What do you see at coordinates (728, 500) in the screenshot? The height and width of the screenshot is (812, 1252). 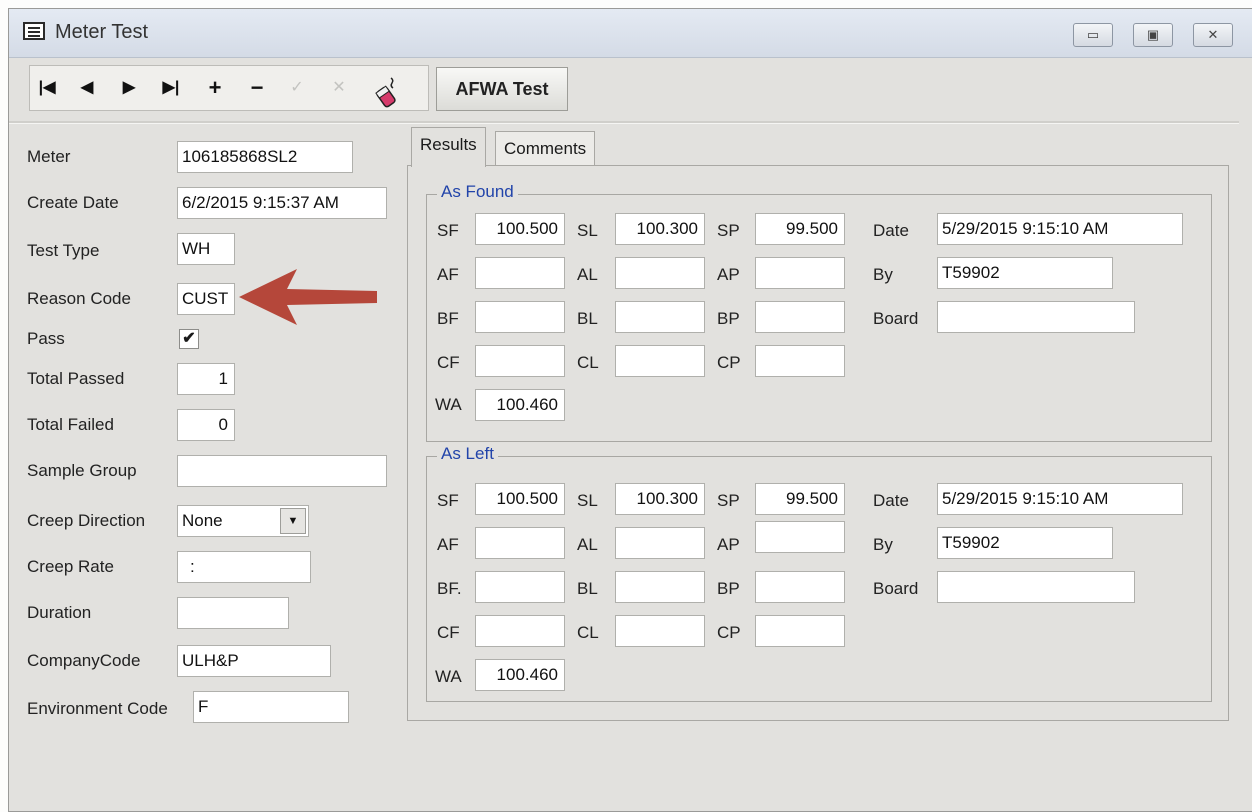 I see `as-left-sp-label: SP` at bounding box center [728, 500].